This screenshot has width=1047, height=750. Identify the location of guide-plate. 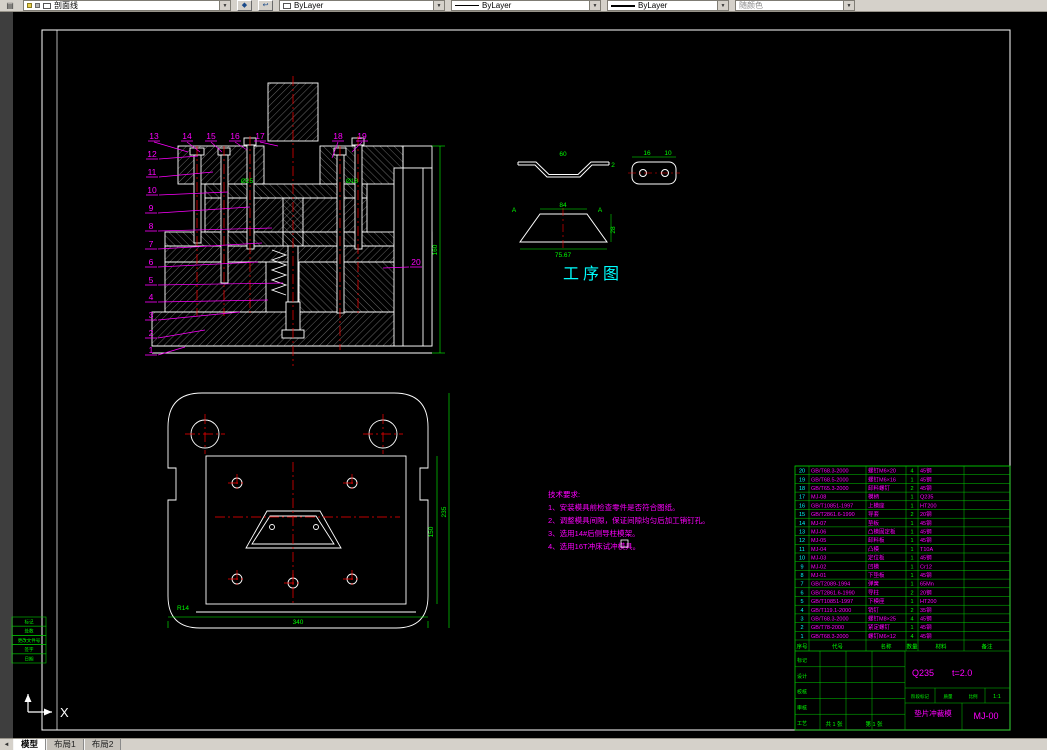
(298, 254).